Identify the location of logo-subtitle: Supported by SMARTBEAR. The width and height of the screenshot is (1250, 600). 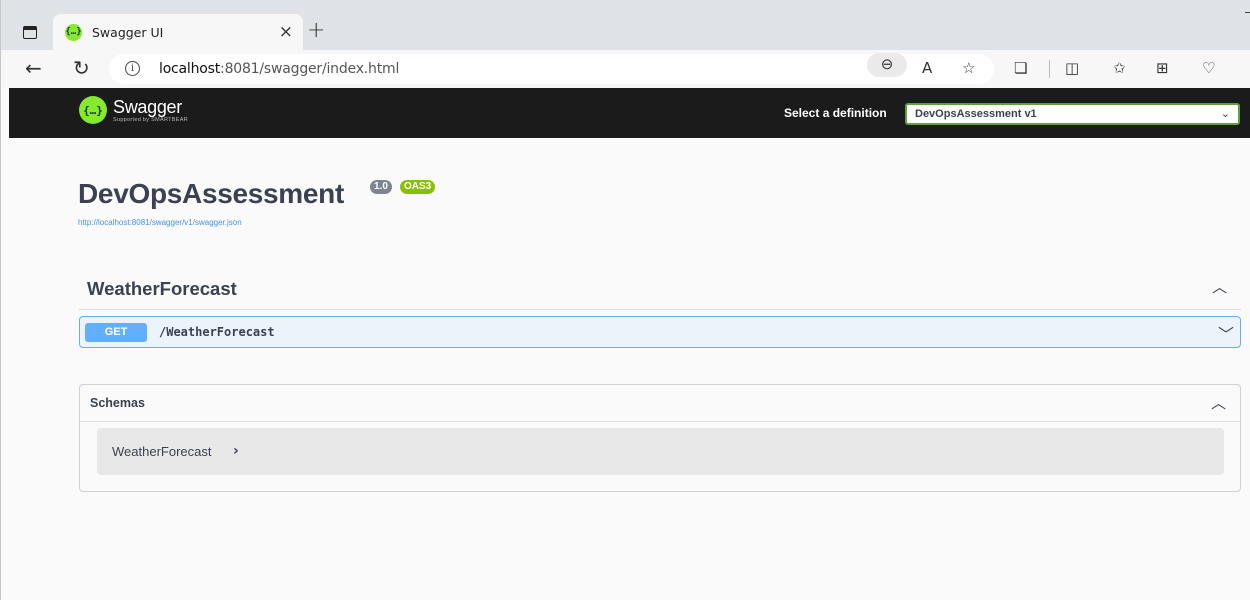
(150, 119).